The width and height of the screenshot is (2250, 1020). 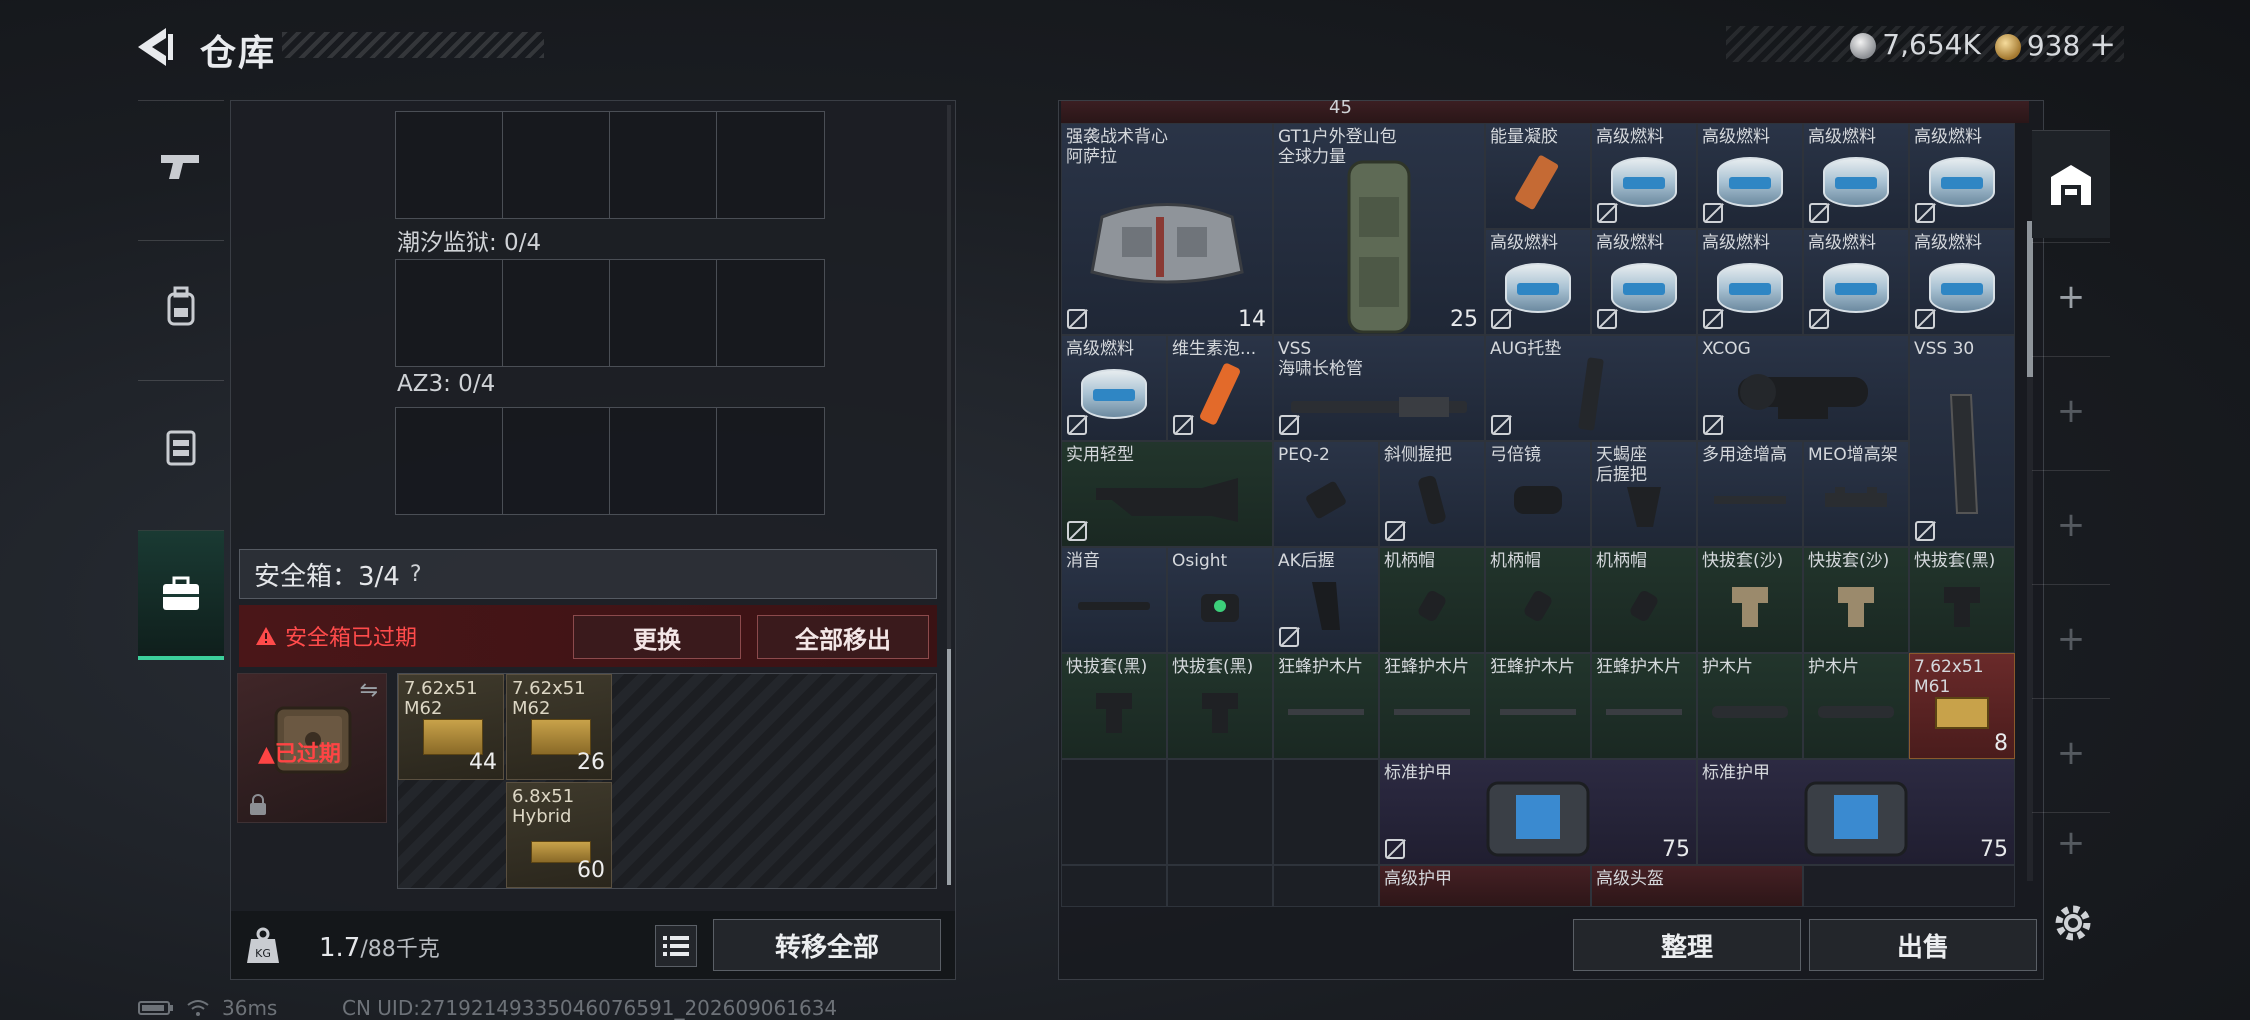 I want to click on back-button, so click(x=157, y=47).